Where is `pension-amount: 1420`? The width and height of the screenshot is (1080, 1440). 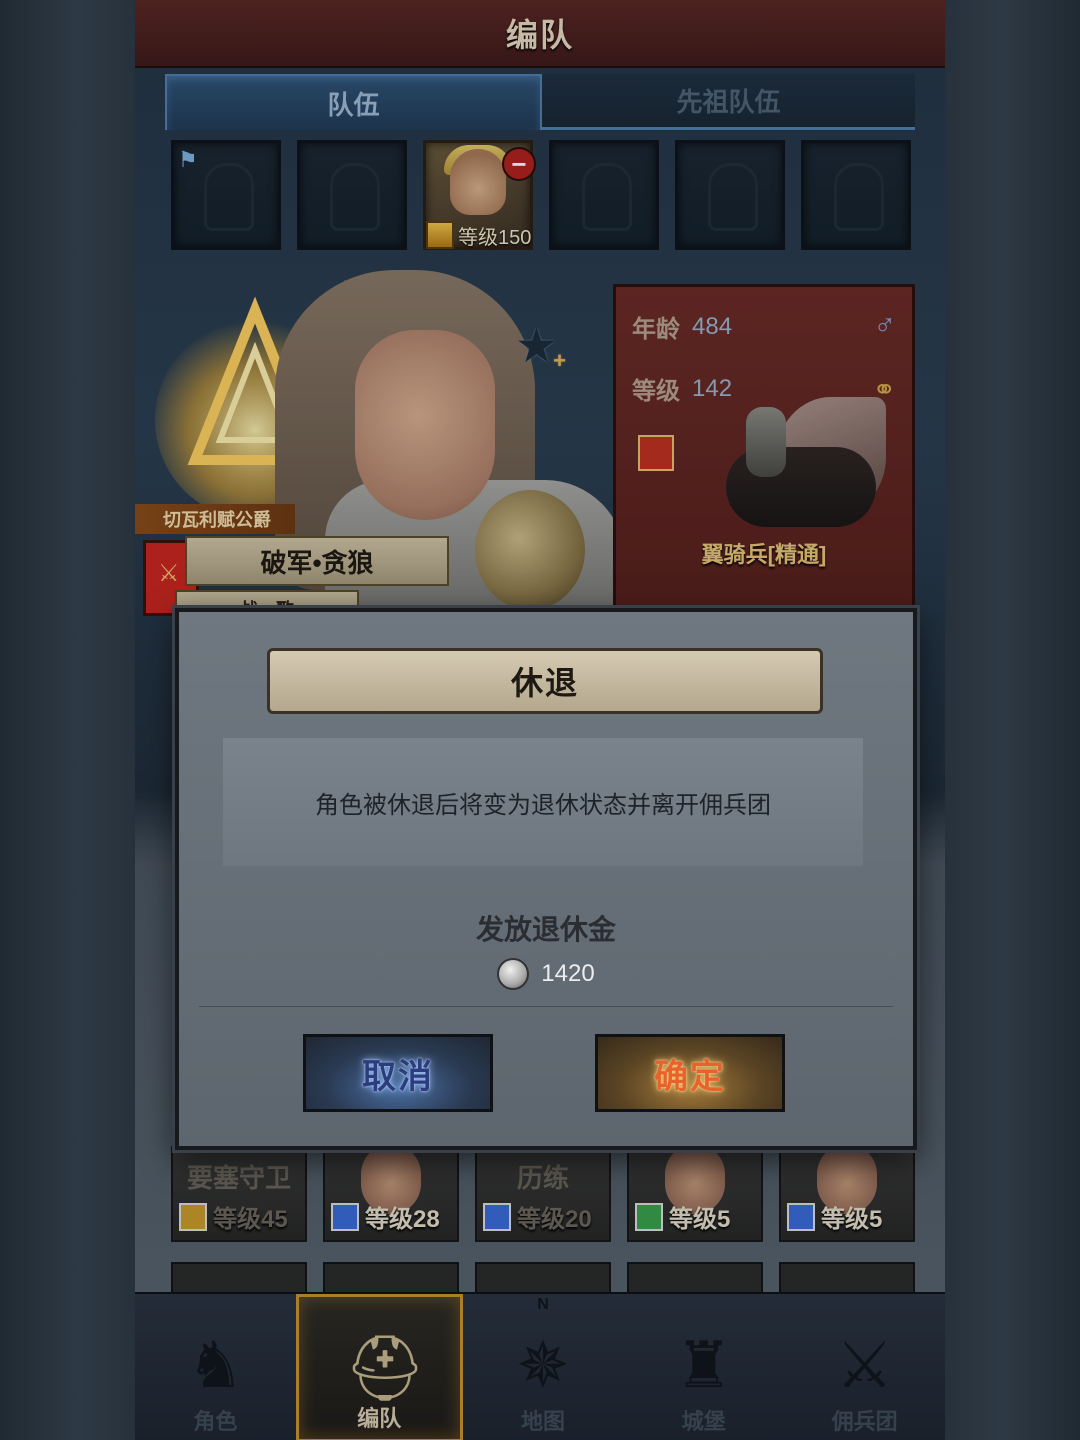
pension-amount: 1420 is located at coordinates (546, 974).